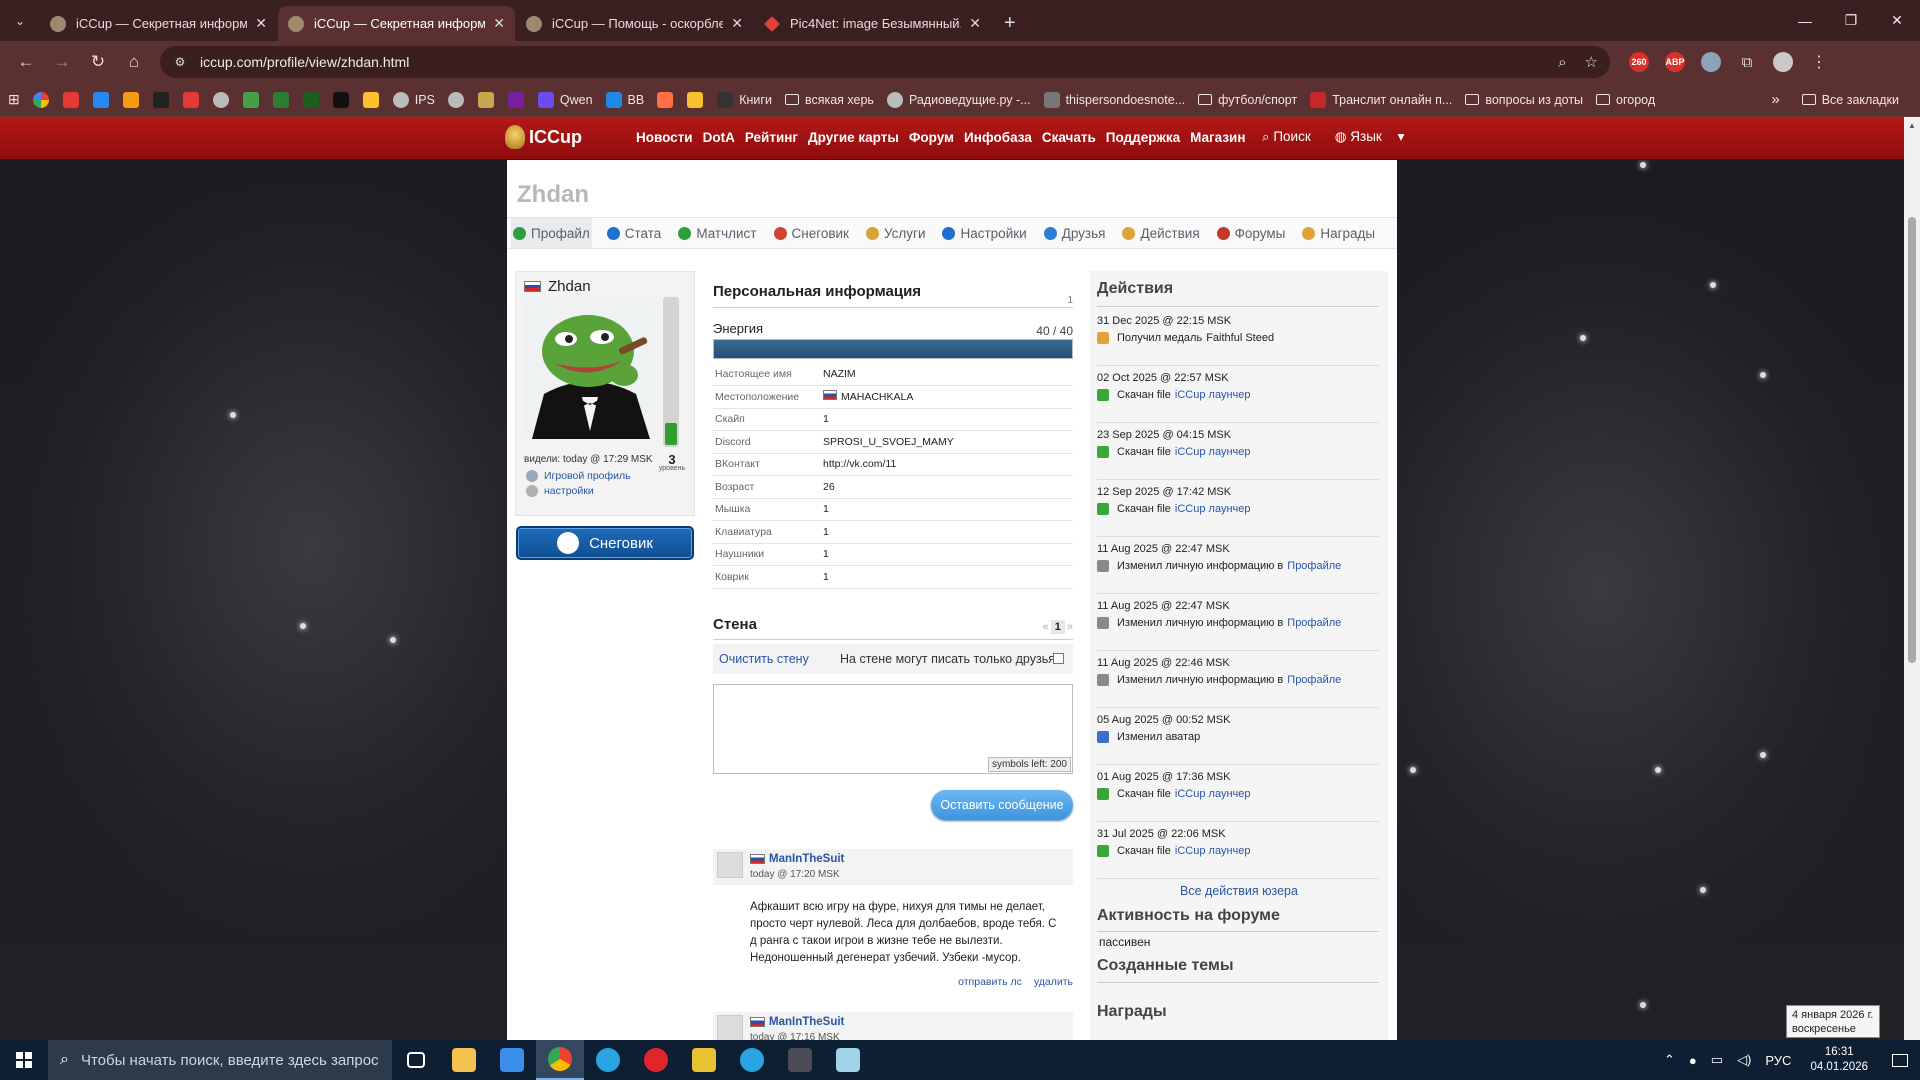 The image size is (1920, 1080). Describe the element at coordinates (931, 137) in the screenshot. I see `site-menu-4: Форум` at that location.